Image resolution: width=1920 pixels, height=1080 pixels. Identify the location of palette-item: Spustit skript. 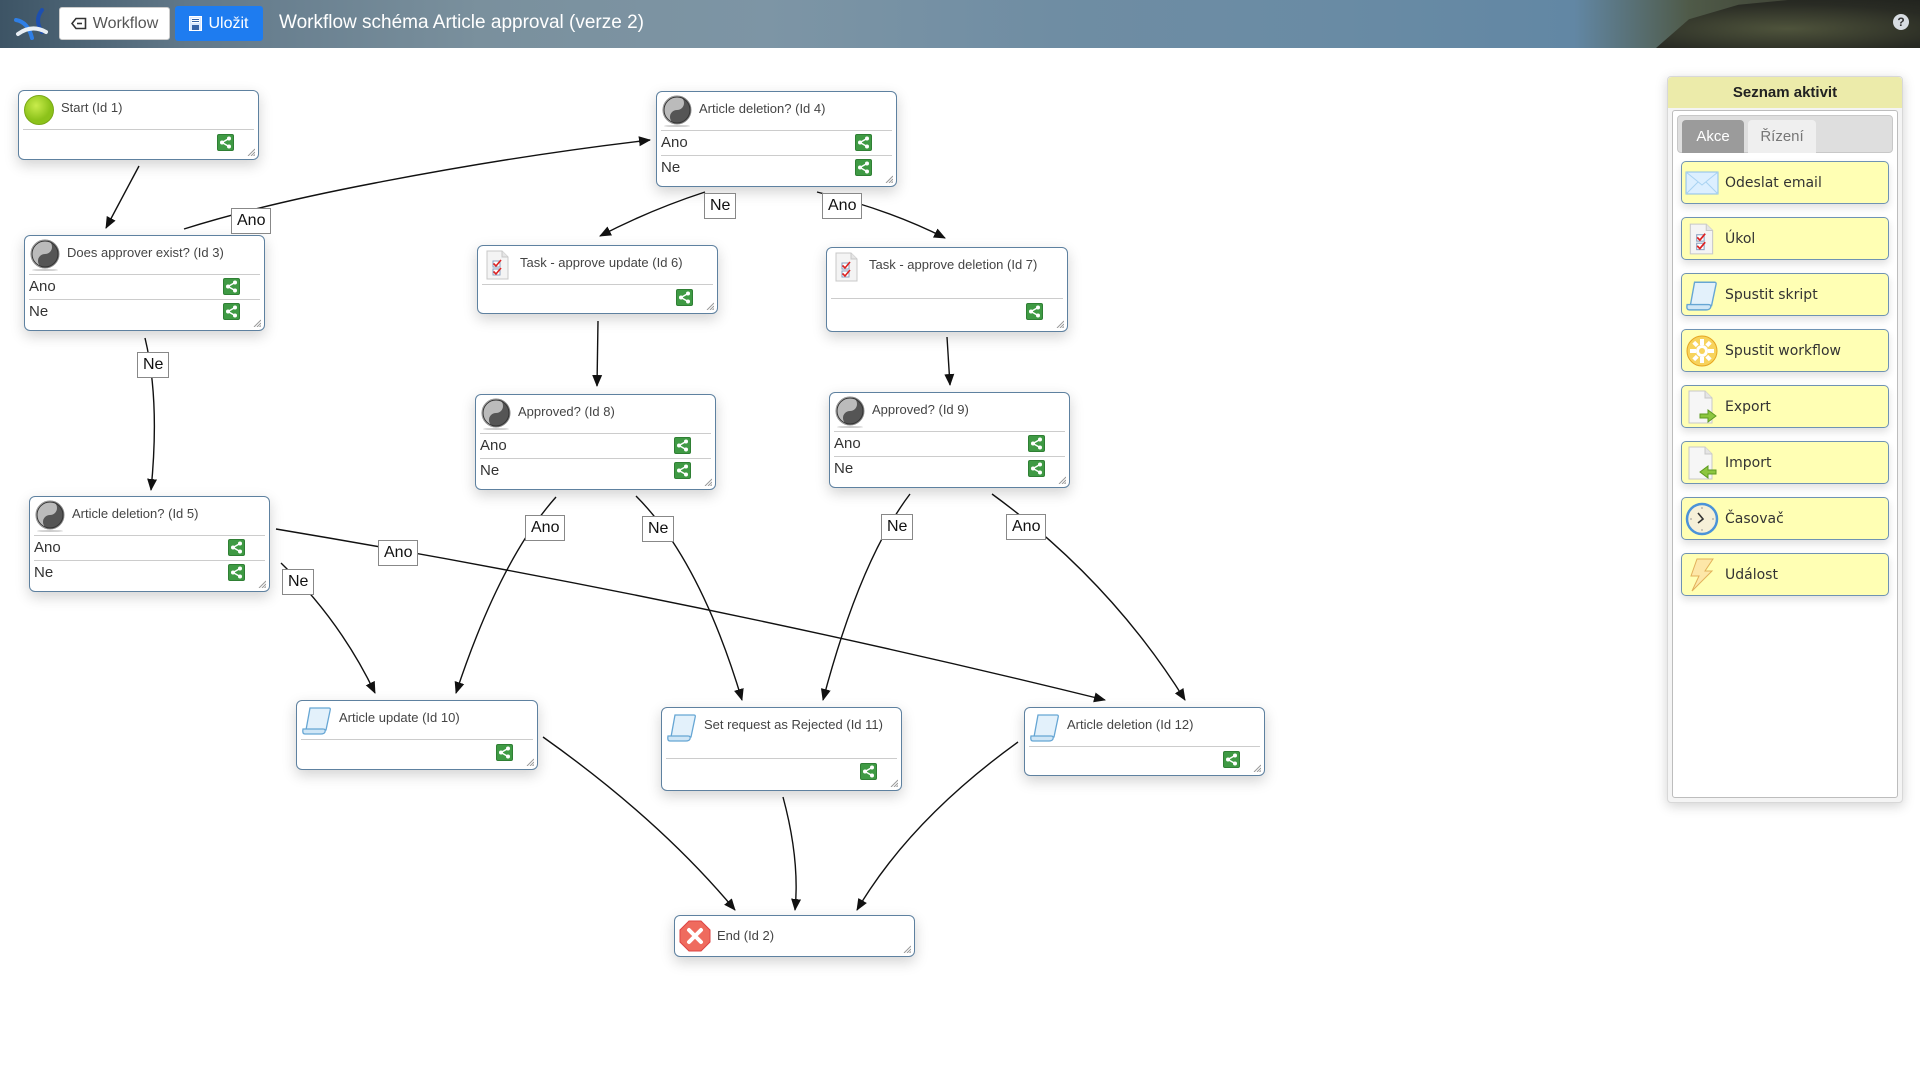
(1785, 294).